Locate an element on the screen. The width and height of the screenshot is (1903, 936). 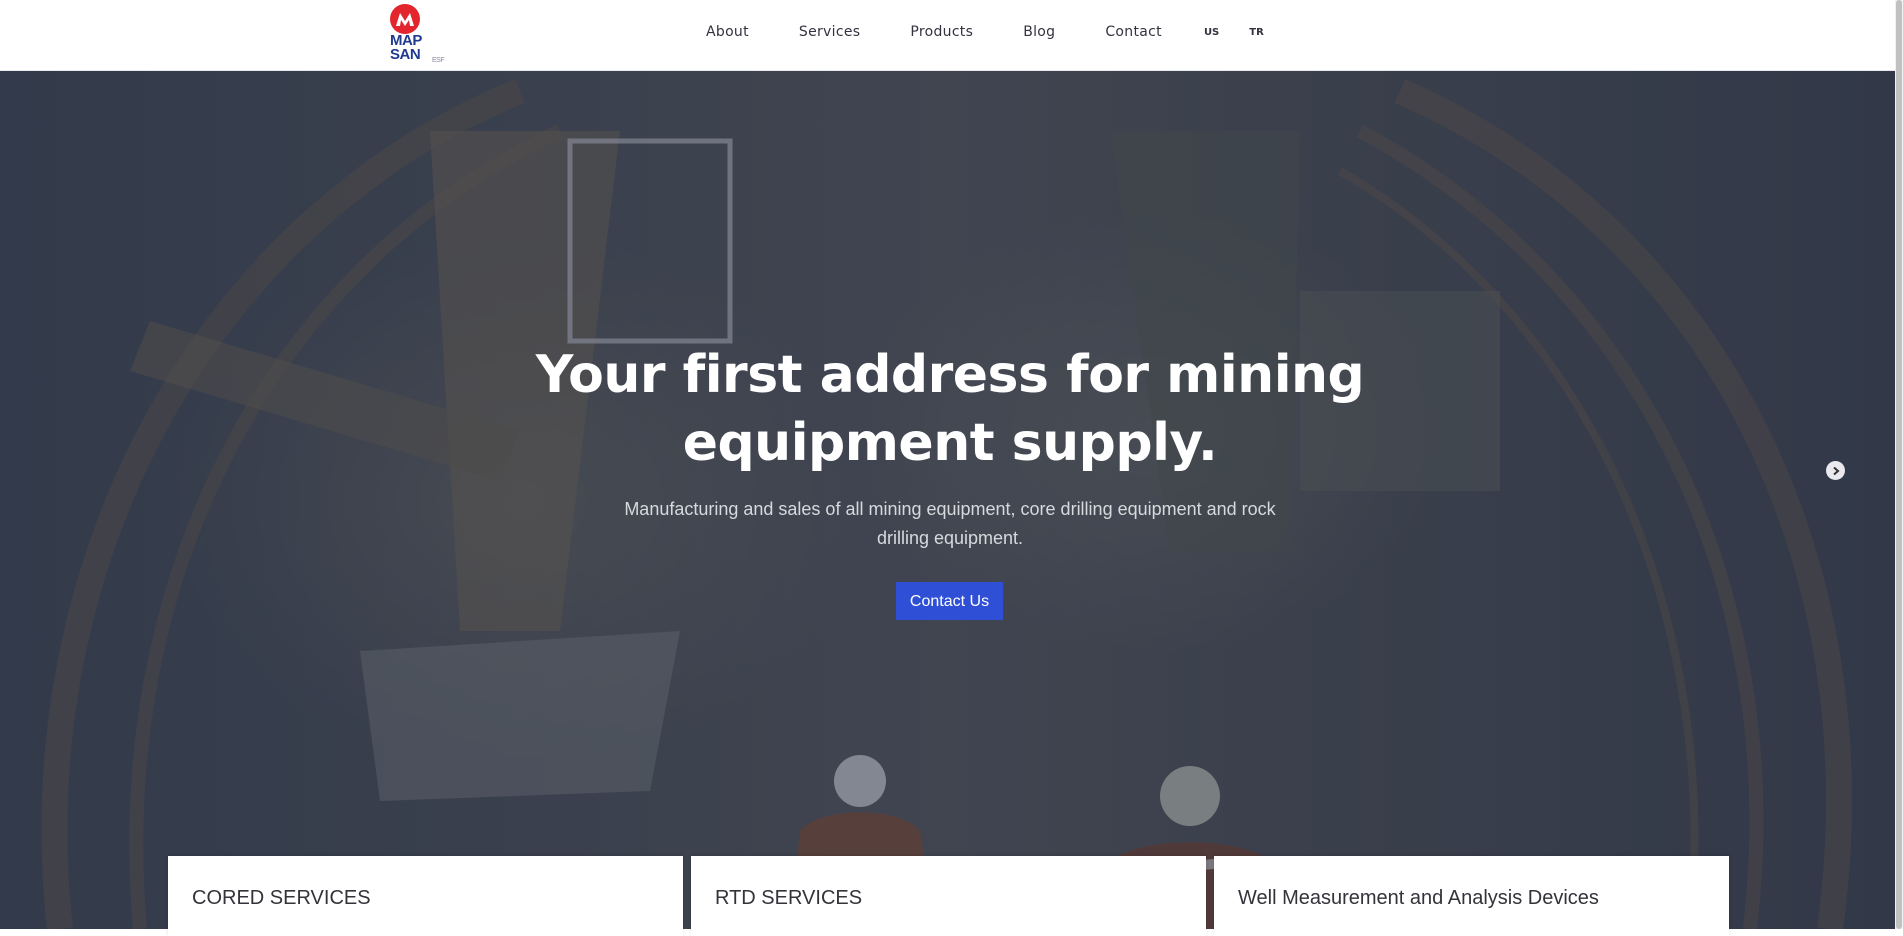
logo-wordmark: MAP SAN ESF is located at coordinates (417, 48).